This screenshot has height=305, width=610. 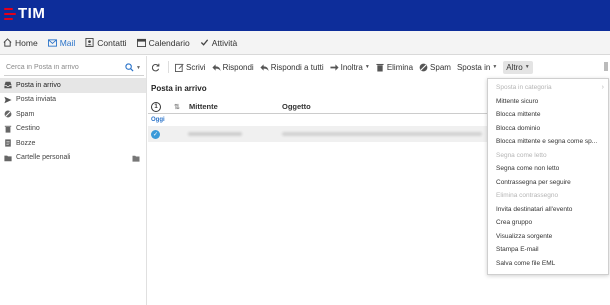 I want to click on folder-trash-label: Cestino, so click(x=28, y=129).